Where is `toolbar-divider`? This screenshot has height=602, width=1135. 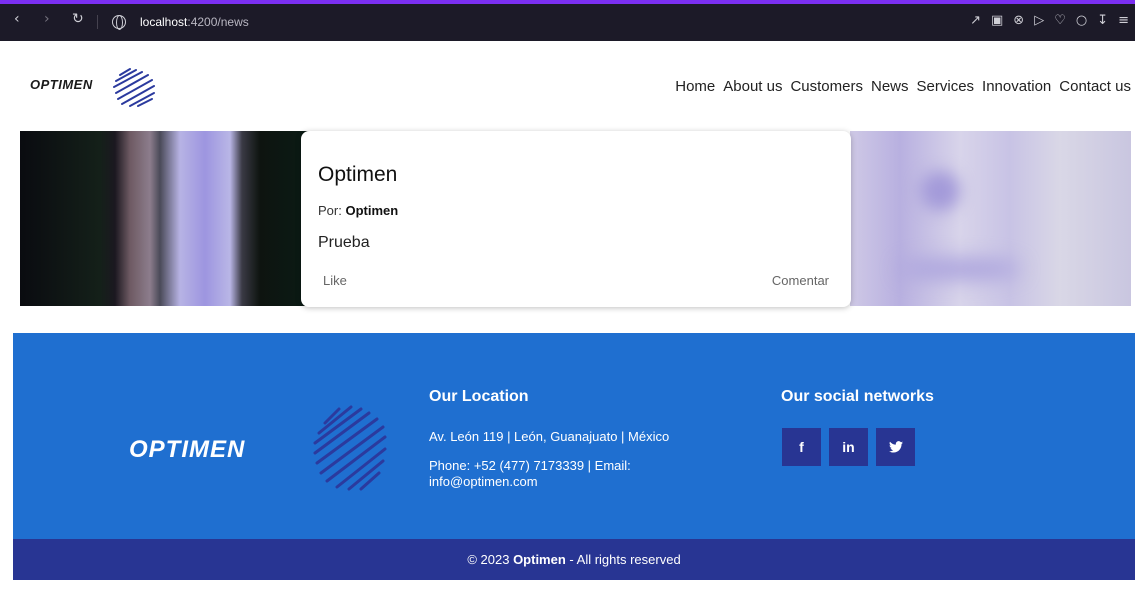
toolbar-divider is located at coordinates (97, 22).